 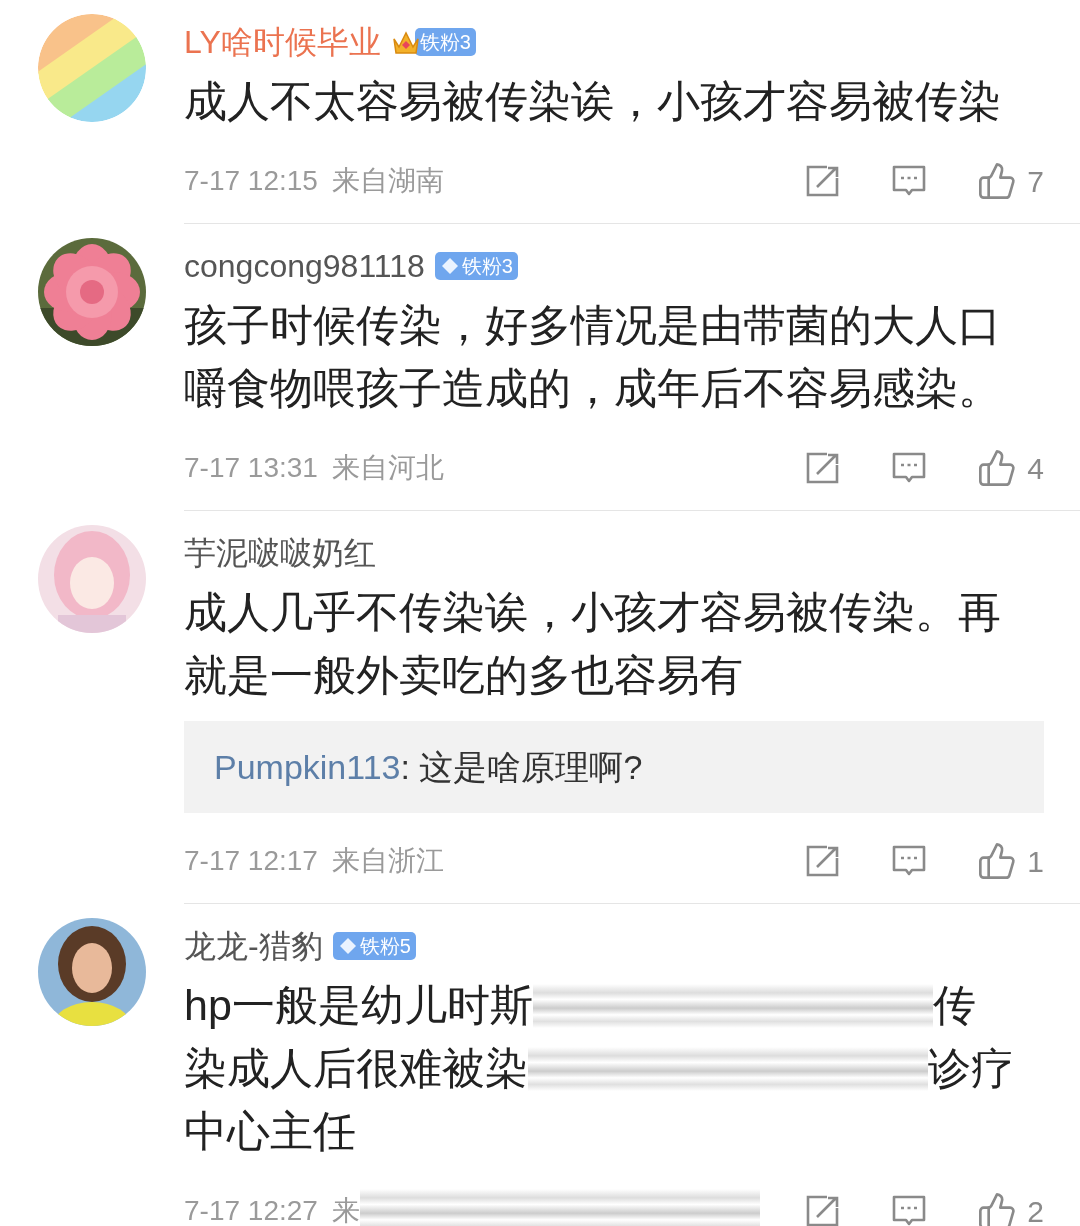 I want to click on user-name: 芋泥啵啵奶红, so click(x=280, y=553).